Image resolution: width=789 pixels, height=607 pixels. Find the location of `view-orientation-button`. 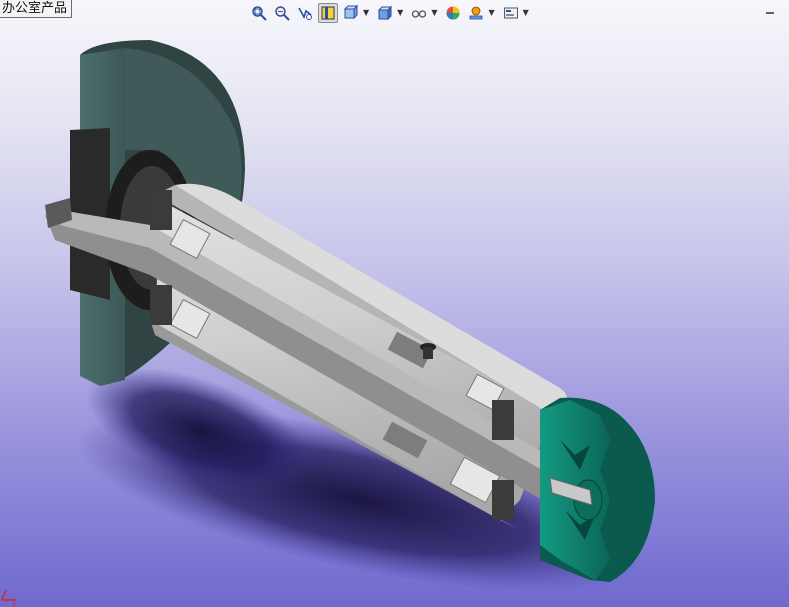

view-orientation-button is located at coordinates (351, 13).